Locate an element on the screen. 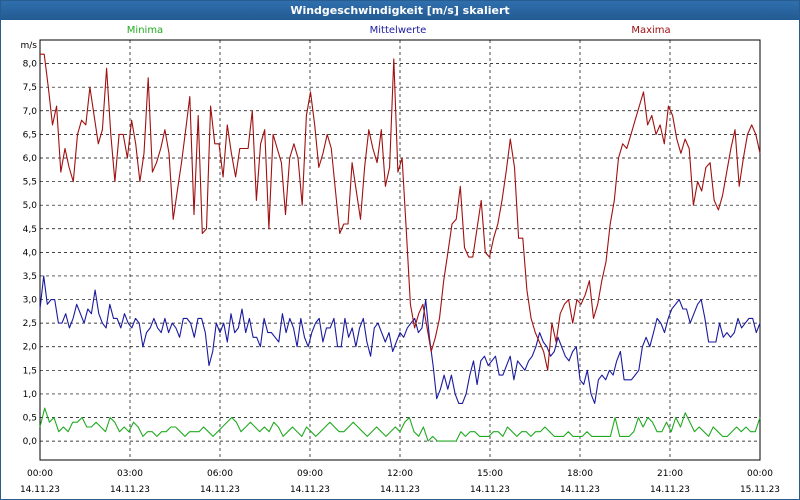 Image resolution: width=800 pixels, height=500 pixels. y-tick-label: 0,0 is located at coordinates (30, 442).